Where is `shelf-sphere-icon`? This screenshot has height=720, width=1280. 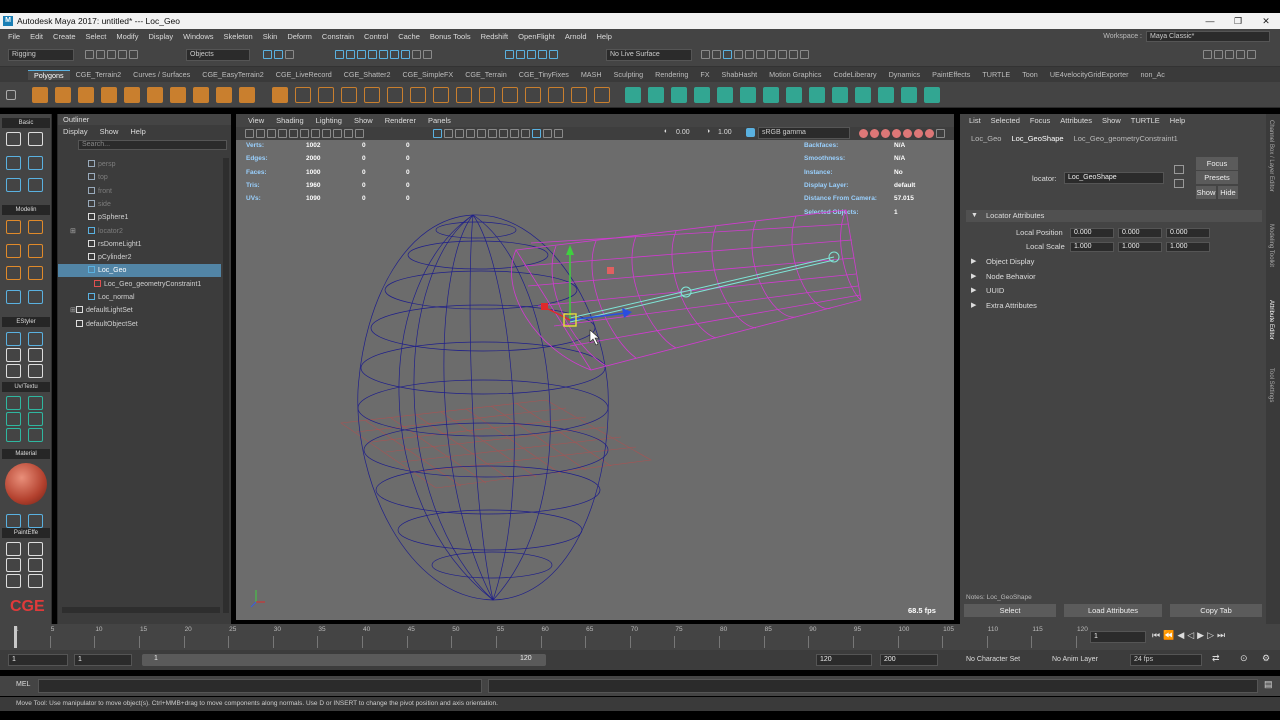 shelf-sphere-icon is located at coordinates (40, 95).